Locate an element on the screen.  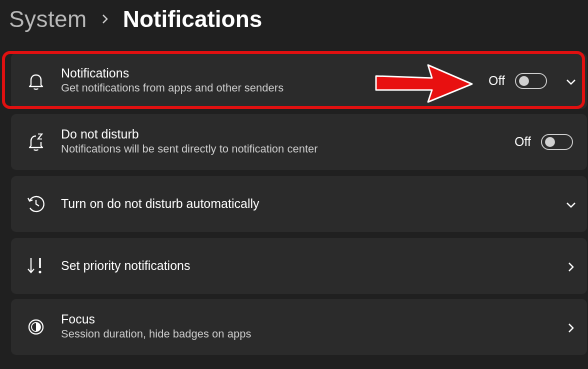
bell-snooze-icon is located at coordinates (36, 142).